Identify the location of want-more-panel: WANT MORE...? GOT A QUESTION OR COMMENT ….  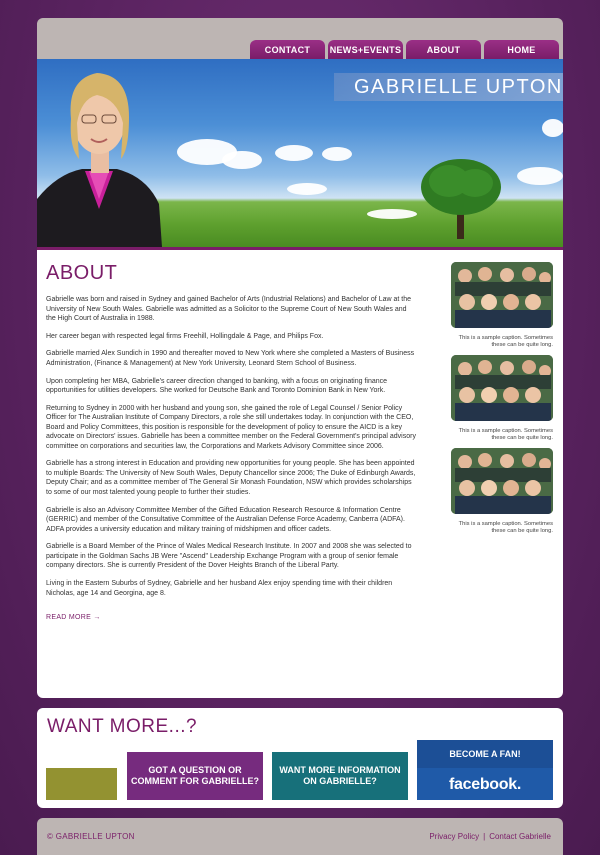
(300, 758).